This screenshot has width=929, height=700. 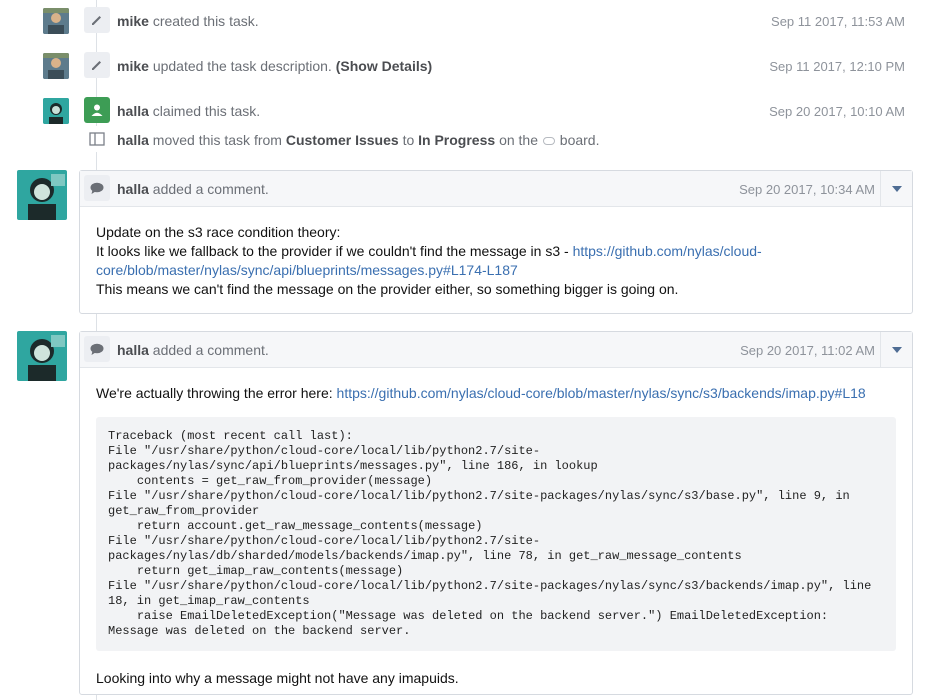 What do you see at coordinates (217, 140) in the screenshot?
I see `event-action: moved this task from` at bounding box center [217, 140].